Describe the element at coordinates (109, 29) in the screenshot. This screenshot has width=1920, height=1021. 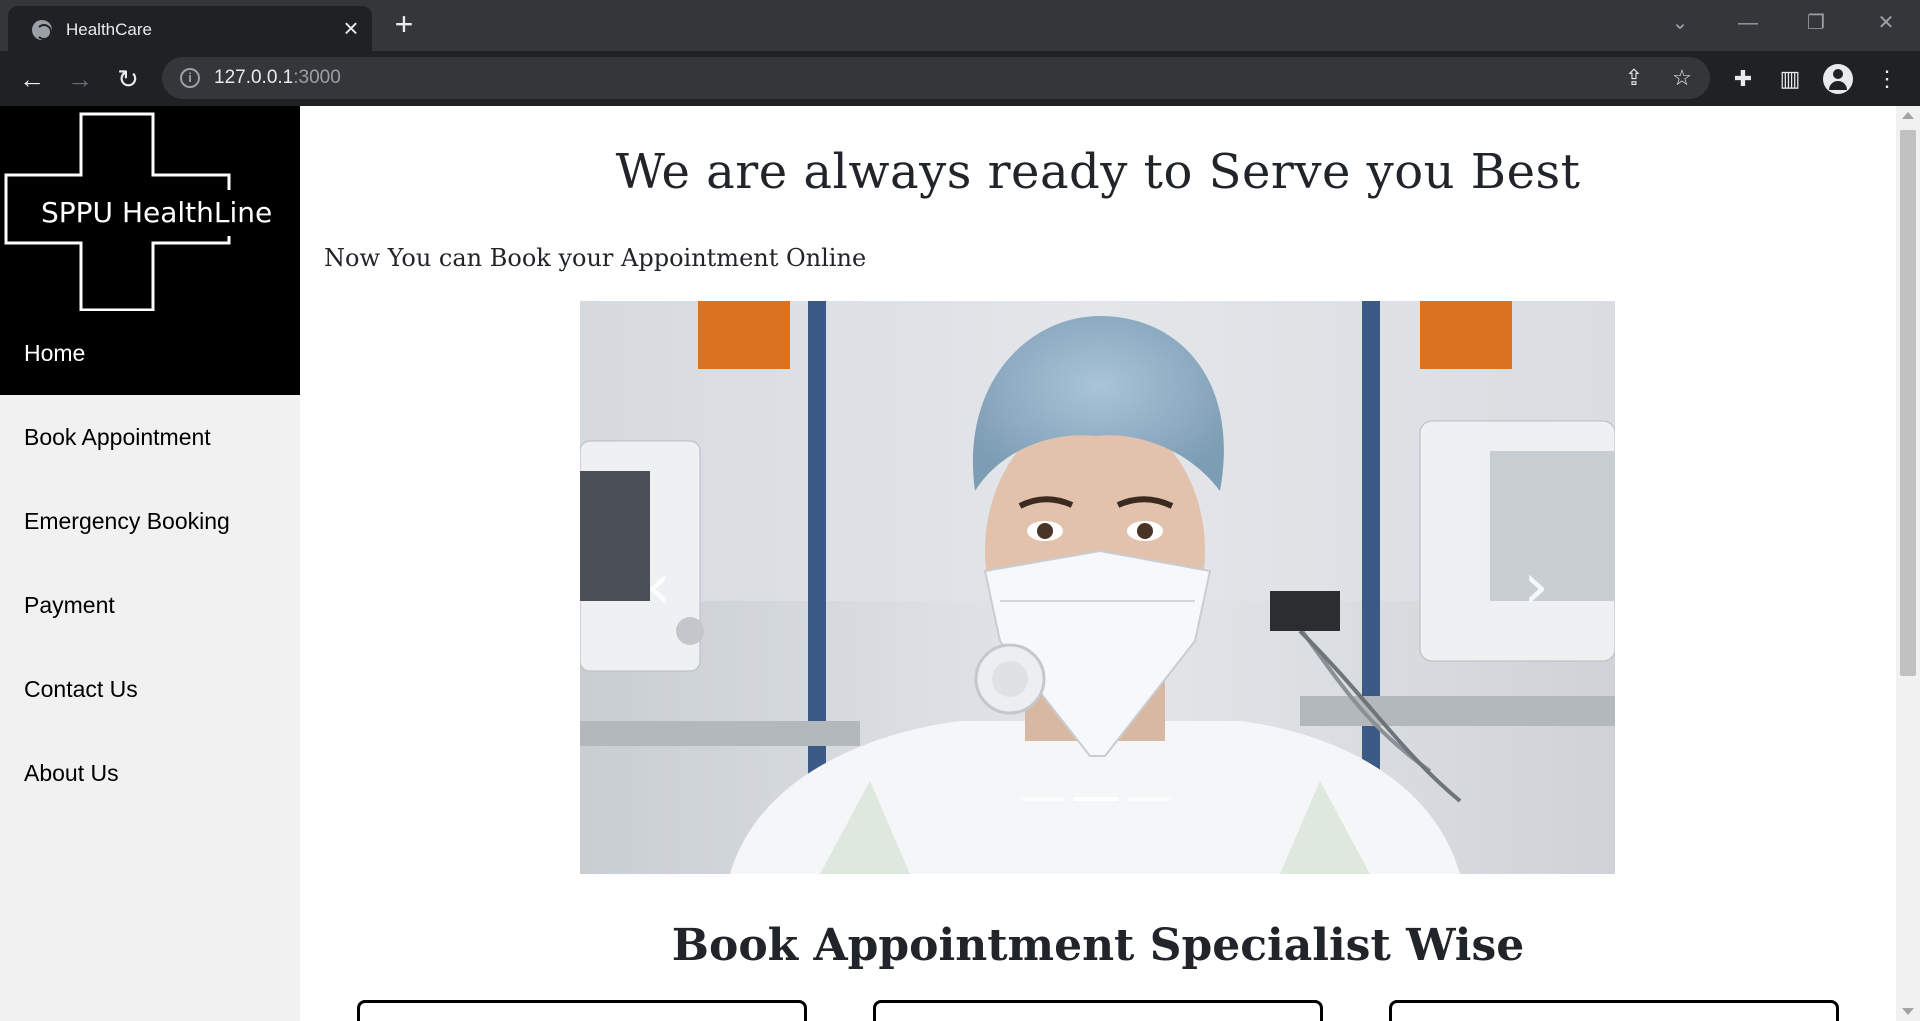
I see `tab-title: HealthCare` at that location.